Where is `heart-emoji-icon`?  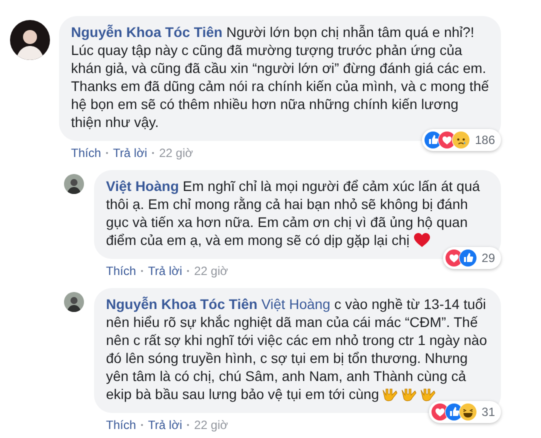
heart-emoji-icon is located at coordinates (422, 240).